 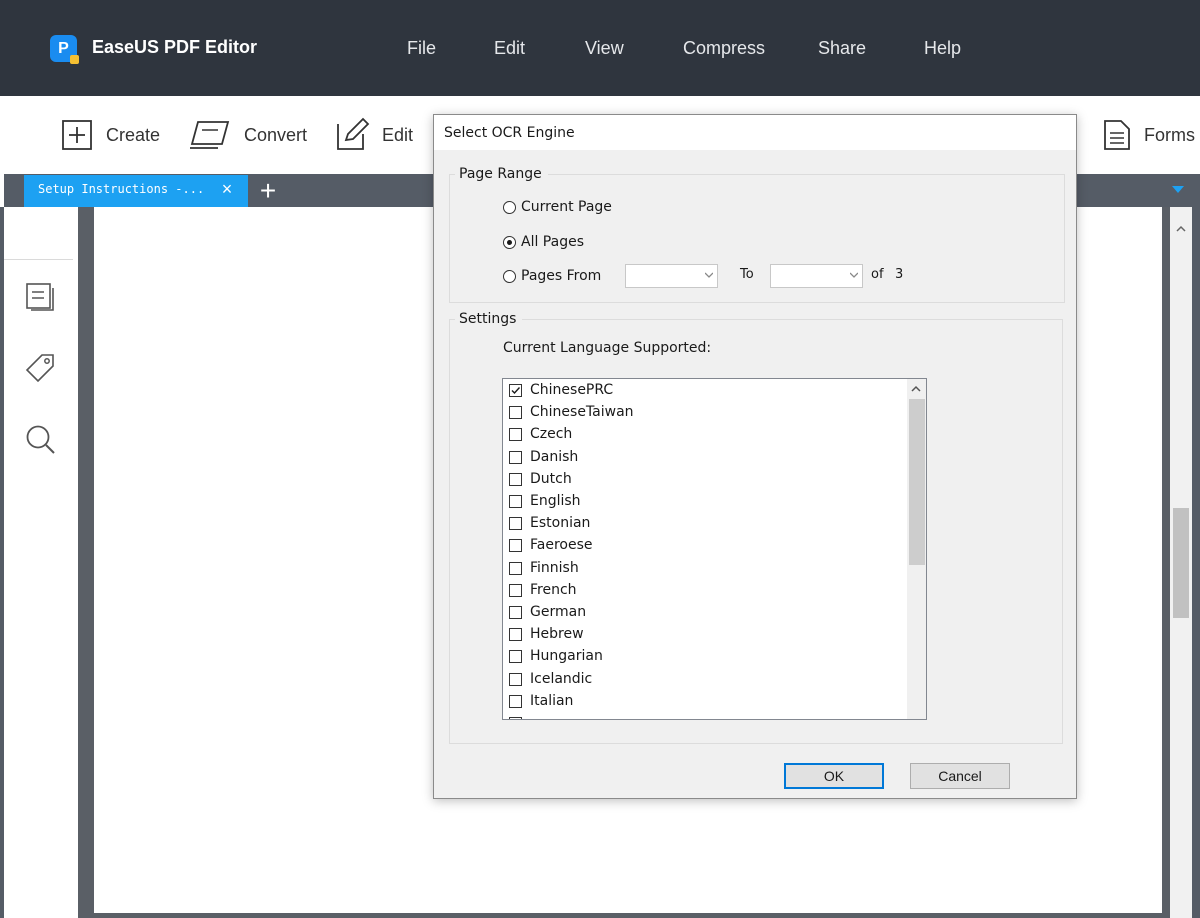 I want to click on language-label: Faeroese, so click(x=561, y=545).